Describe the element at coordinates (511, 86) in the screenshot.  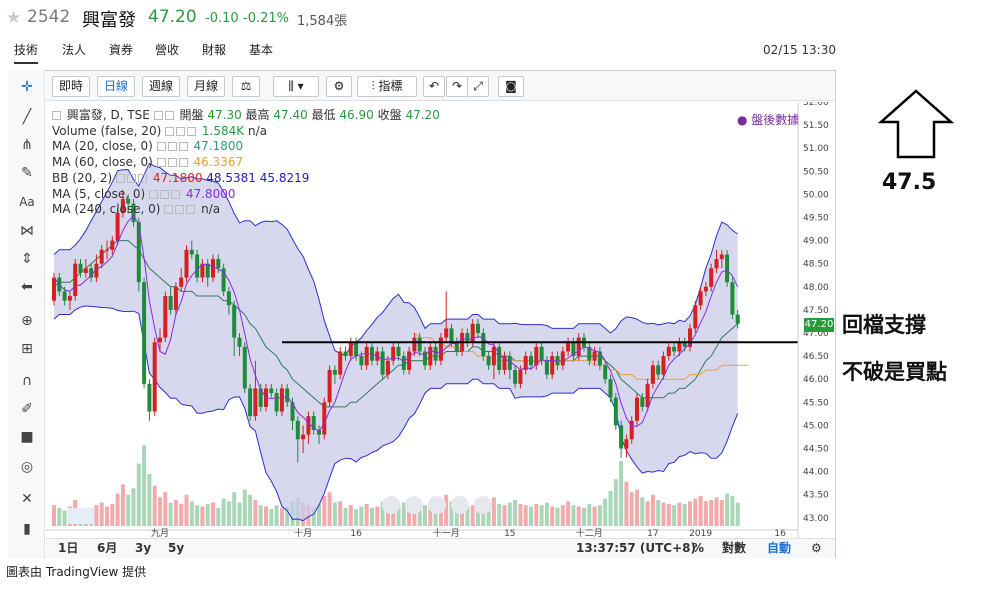
I see `camera-icon: ◙` at that location.